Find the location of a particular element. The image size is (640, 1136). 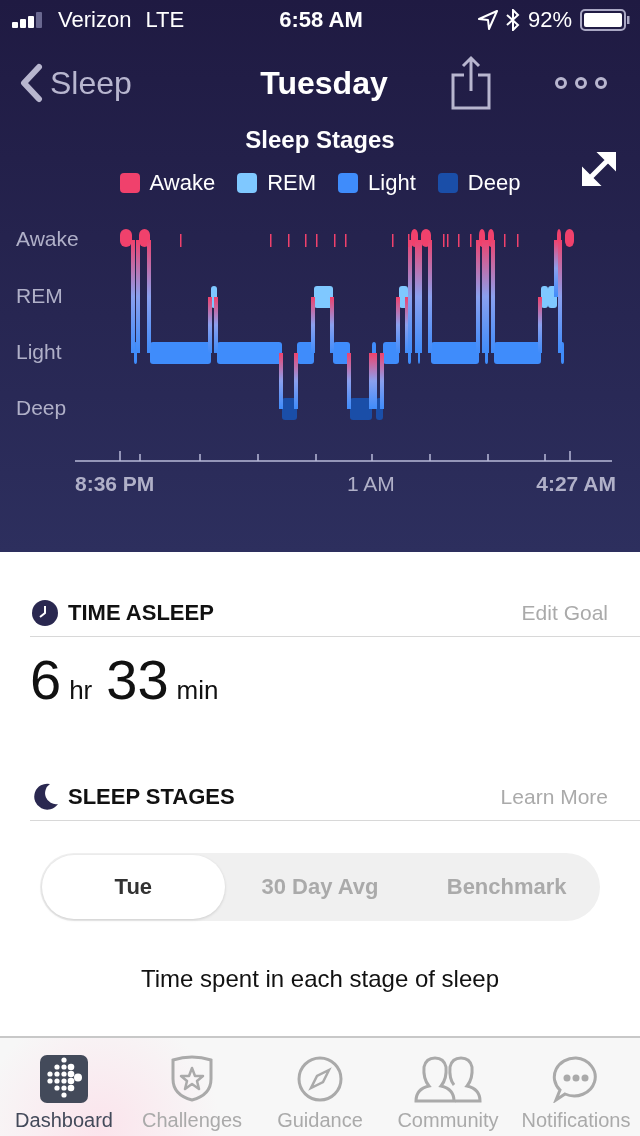

tab-bar-item: Dashboard is located at coordinates (64, 1087).